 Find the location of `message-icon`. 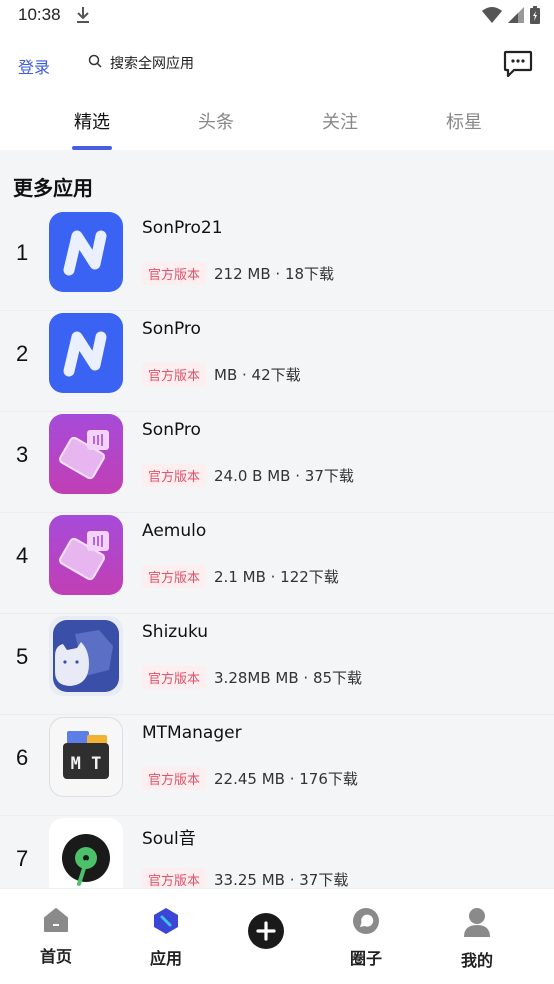

message-icon is located at coordinates (518, 64).